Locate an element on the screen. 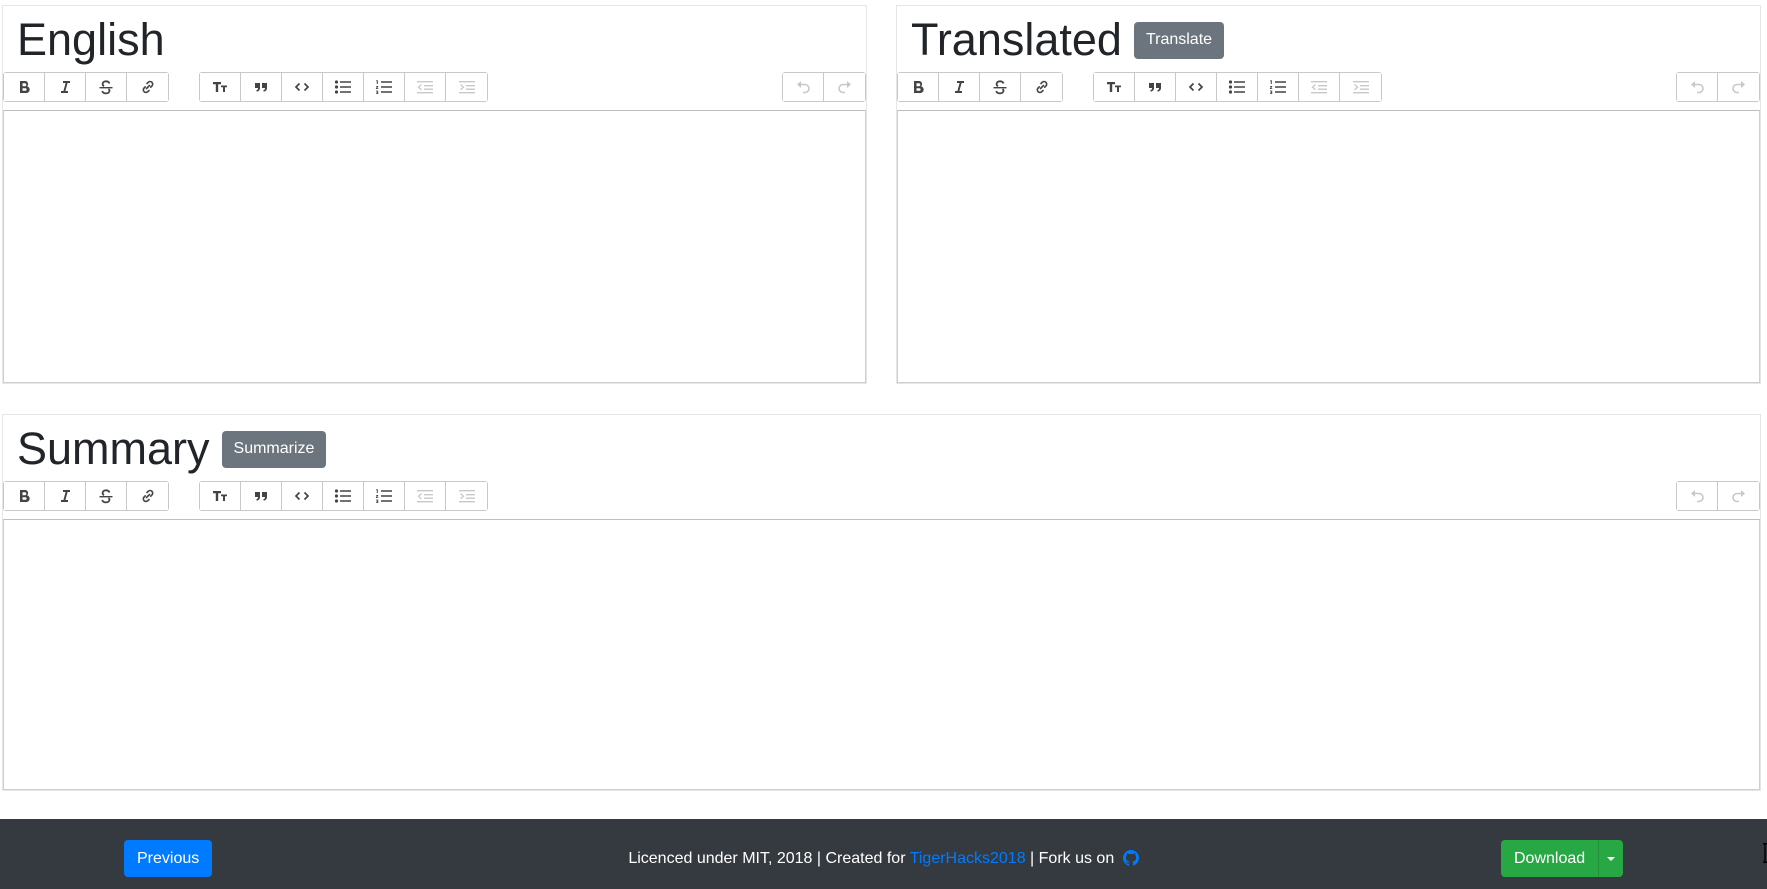 This screenshot has width=1767, height=889. english-editor is located at coordinates (434, 246).